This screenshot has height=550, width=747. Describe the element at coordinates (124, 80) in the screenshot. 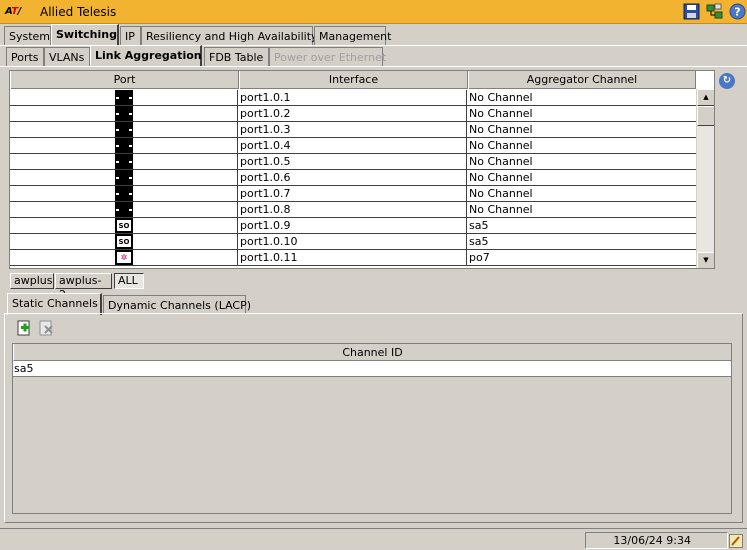

I see `col-port: Port` at that location.